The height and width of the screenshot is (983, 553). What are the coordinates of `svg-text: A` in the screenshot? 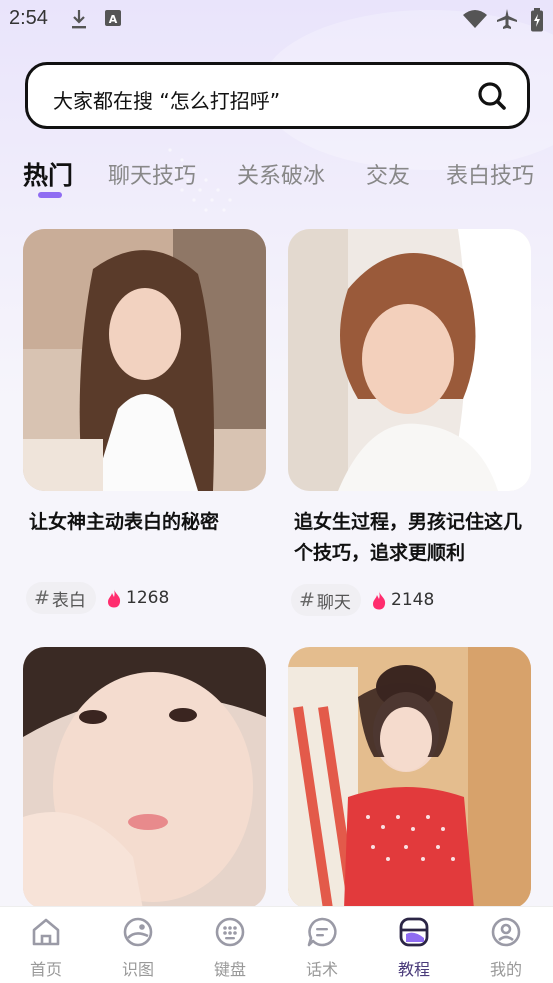 It's located at (113, 19).